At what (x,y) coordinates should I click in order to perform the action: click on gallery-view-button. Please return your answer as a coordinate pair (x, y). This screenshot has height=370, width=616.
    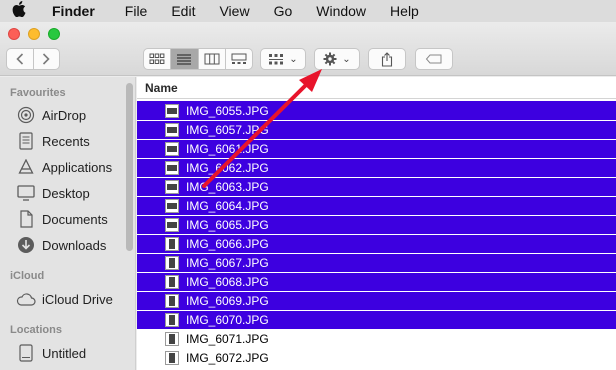
    Looking at the image, I should click on (238, 59).